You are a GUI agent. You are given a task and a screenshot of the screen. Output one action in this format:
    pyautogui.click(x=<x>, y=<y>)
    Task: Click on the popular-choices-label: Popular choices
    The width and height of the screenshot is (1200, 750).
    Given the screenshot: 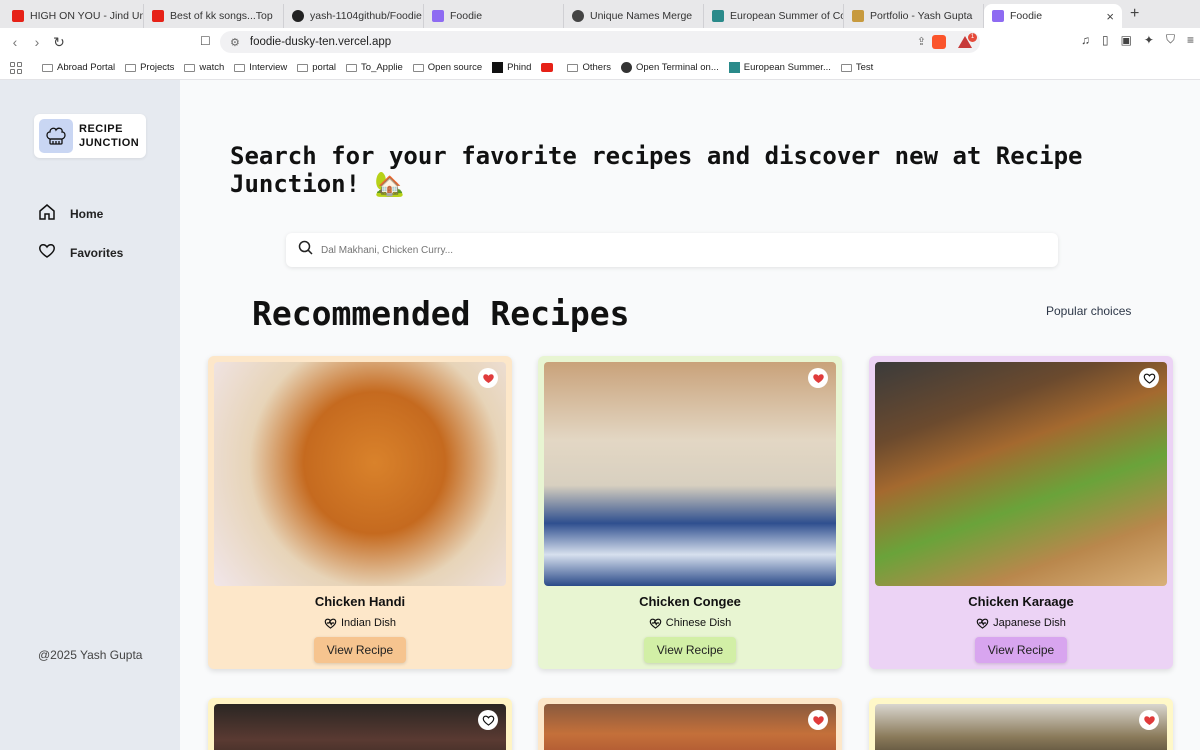 What is the action you would take?
    pyautogui.click(x=1088, y=311)
    